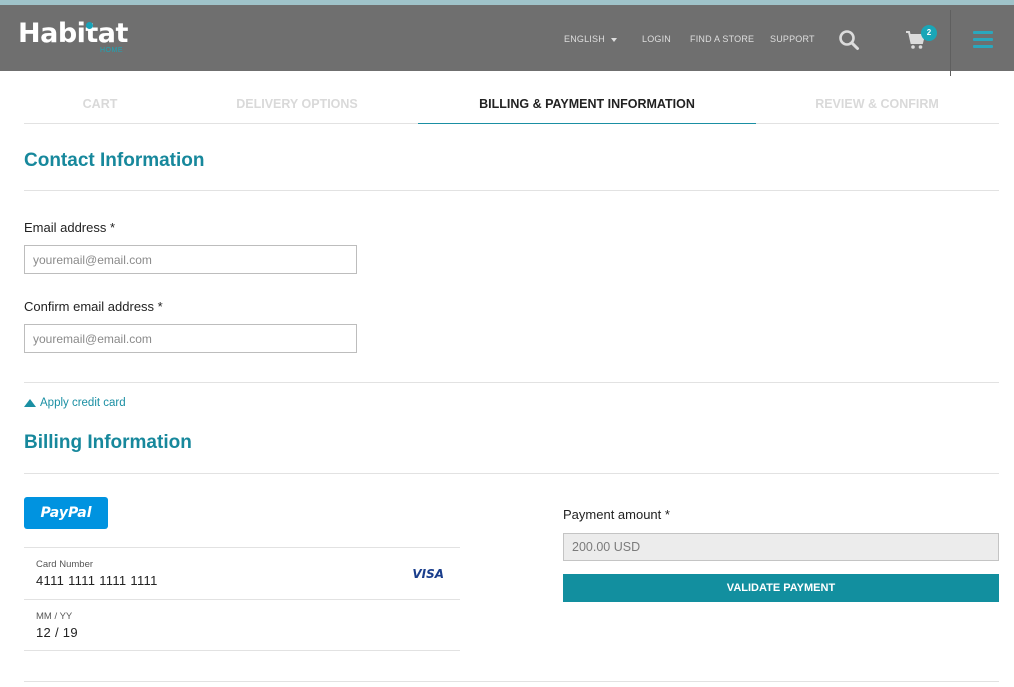 This screenshot has width=1014, height=687. I want to click on chevron-down-icon, so click(613, 39).